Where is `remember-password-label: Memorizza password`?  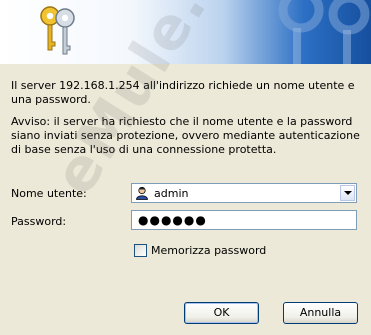 remember-password-label: Memorizza password is located at coordinates (208, 250).